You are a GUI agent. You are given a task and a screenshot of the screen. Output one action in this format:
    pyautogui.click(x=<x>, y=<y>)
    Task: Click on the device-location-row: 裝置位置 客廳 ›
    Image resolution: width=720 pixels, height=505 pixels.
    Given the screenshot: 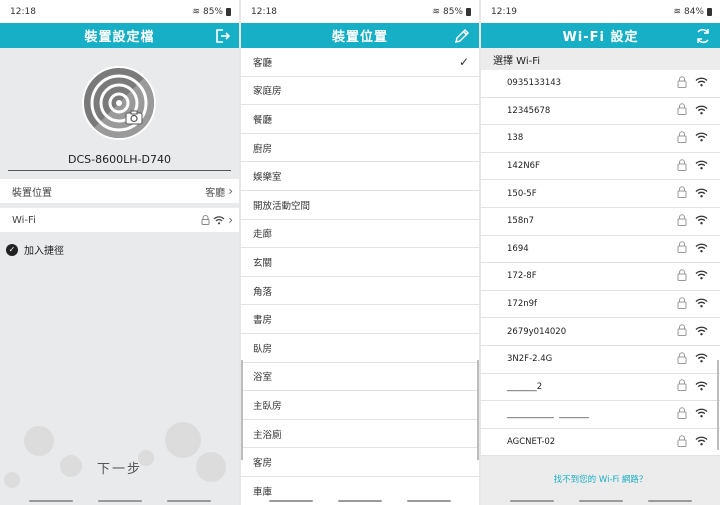 What is the action you would take?
    pyautogui.click(x=119, y=191)
    